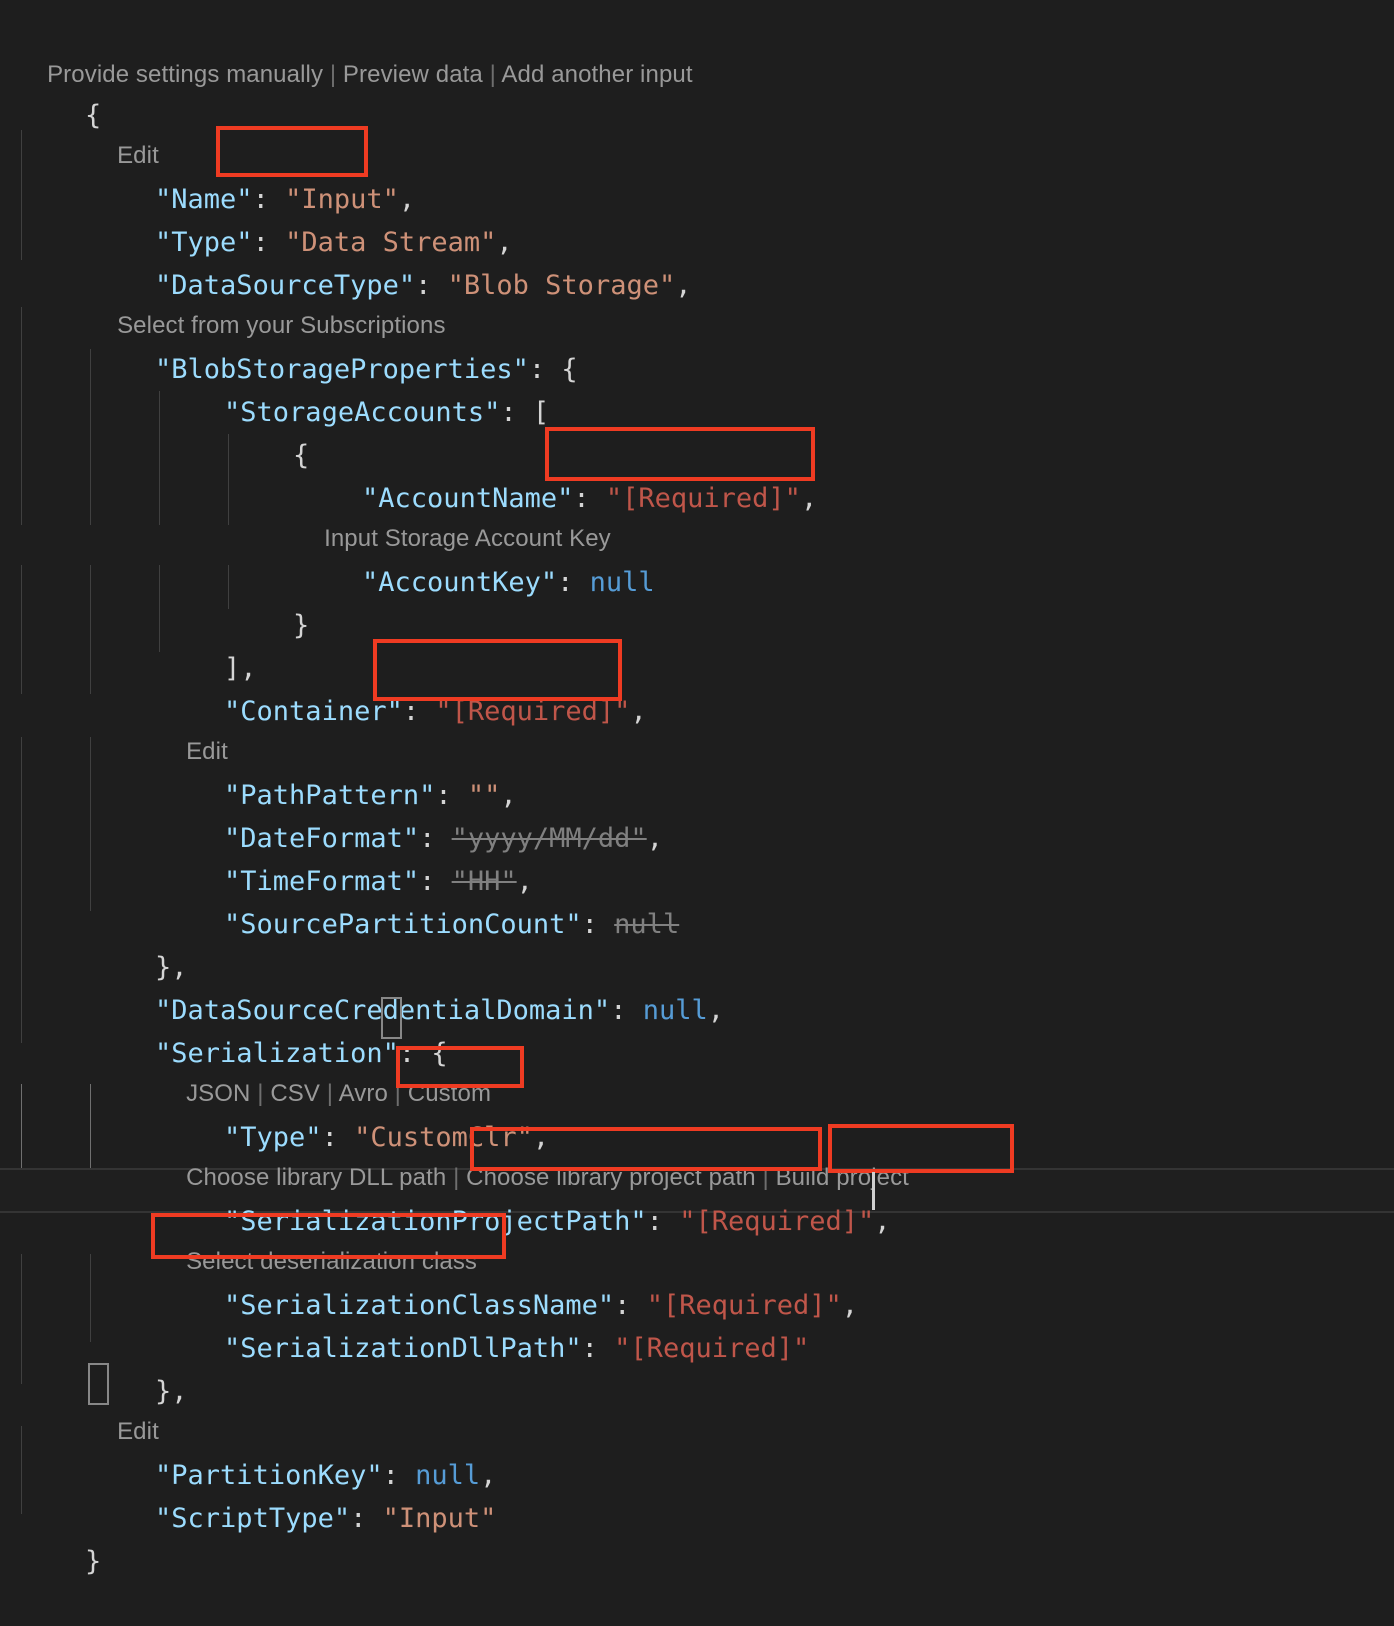 This screenshot has height=1626, width=1394. Describe the element at coordinates (171, 967) in the screenshot. I see `line-blob-close: },` at that location.